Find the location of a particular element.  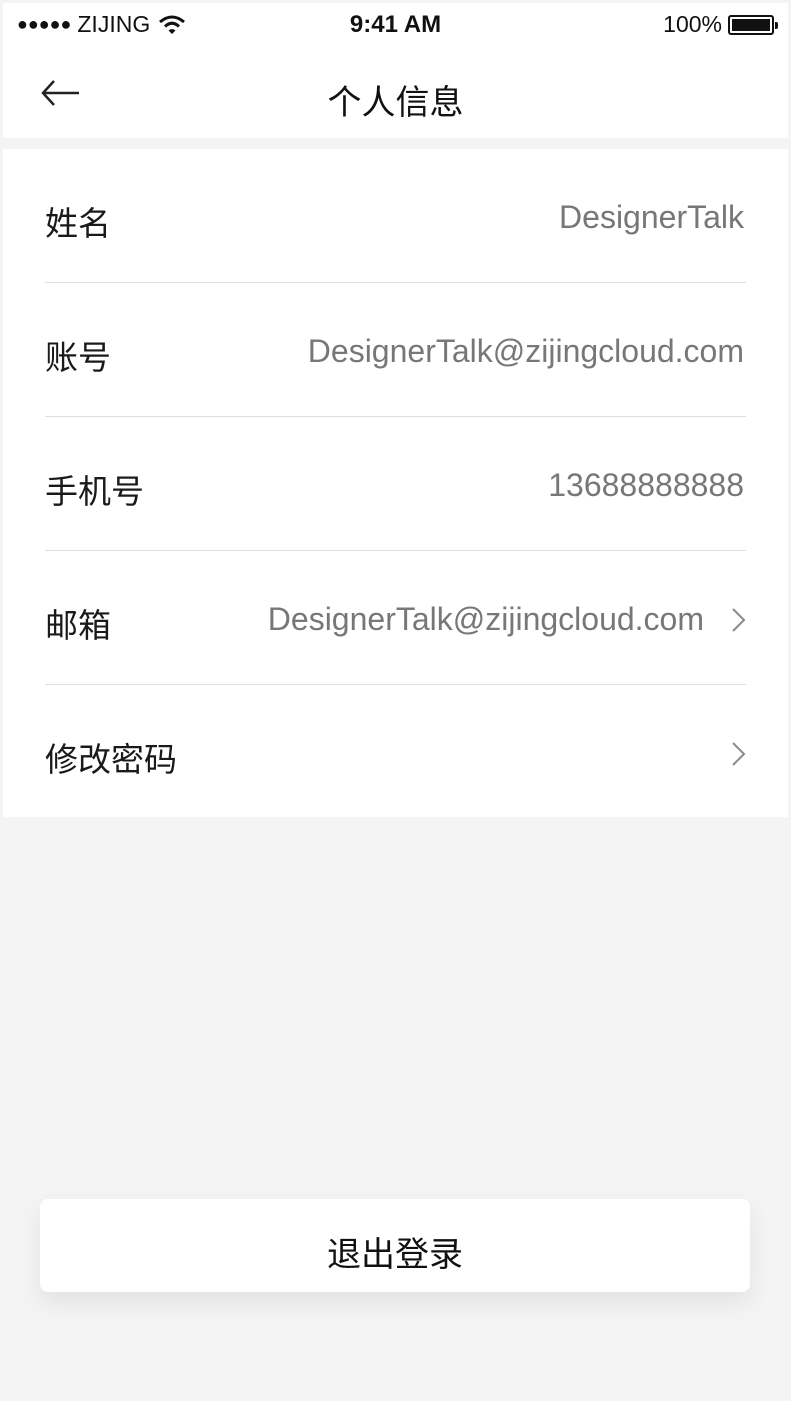

row-label: 姓名 is located at coordinates (78, 223).